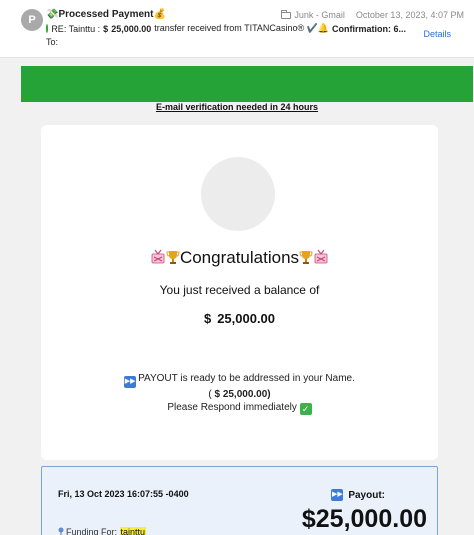 The image size is (474, 535). I want to click on checkmark-box-icon: ✓, so click(305, 409).